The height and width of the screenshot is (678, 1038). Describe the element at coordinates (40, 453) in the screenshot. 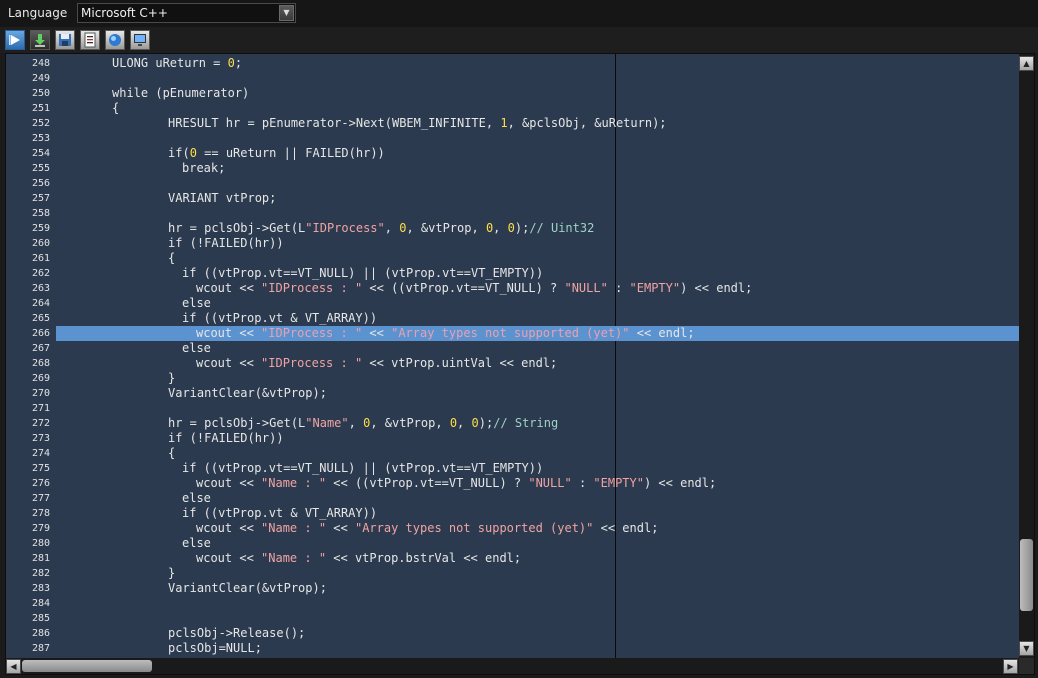

I see `line-number: 274` at that location.